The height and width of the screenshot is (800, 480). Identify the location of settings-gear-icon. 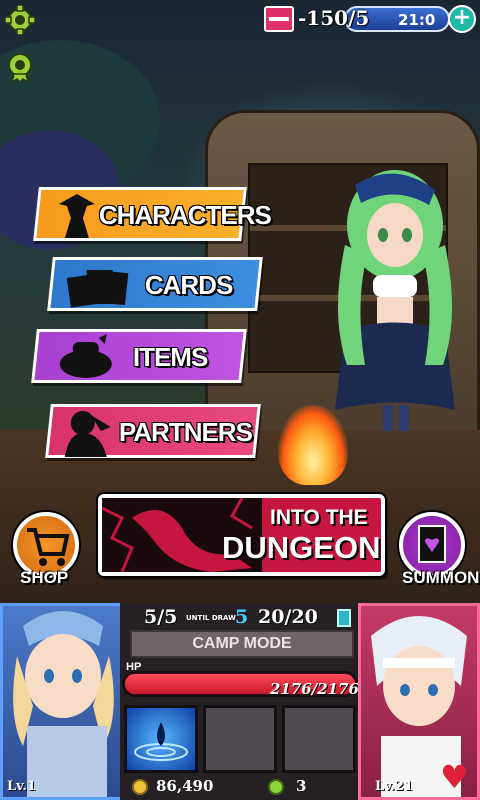
(20, 20).